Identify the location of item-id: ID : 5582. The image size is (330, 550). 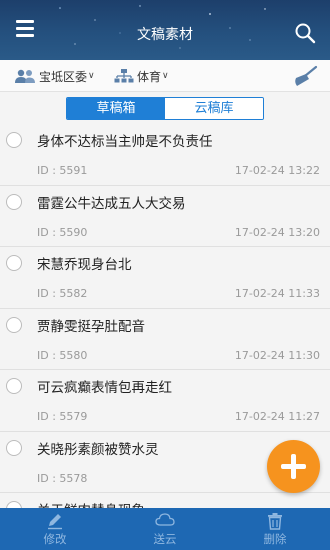
(62, 293).